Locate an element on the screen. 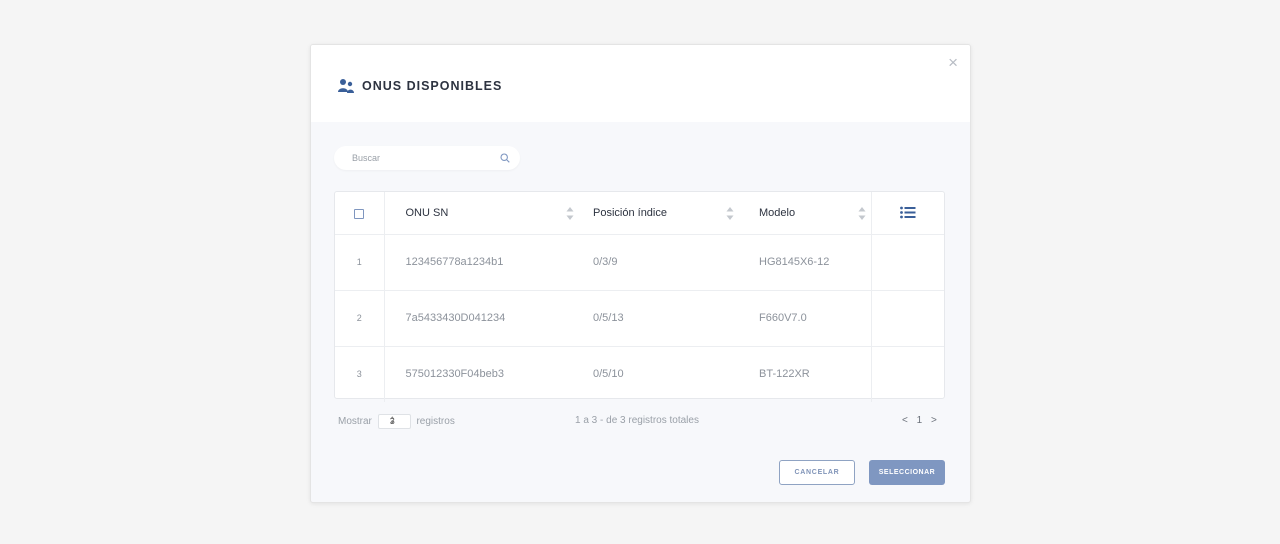  position-cell: 0/5/10 is located at coordinates (655, 373).